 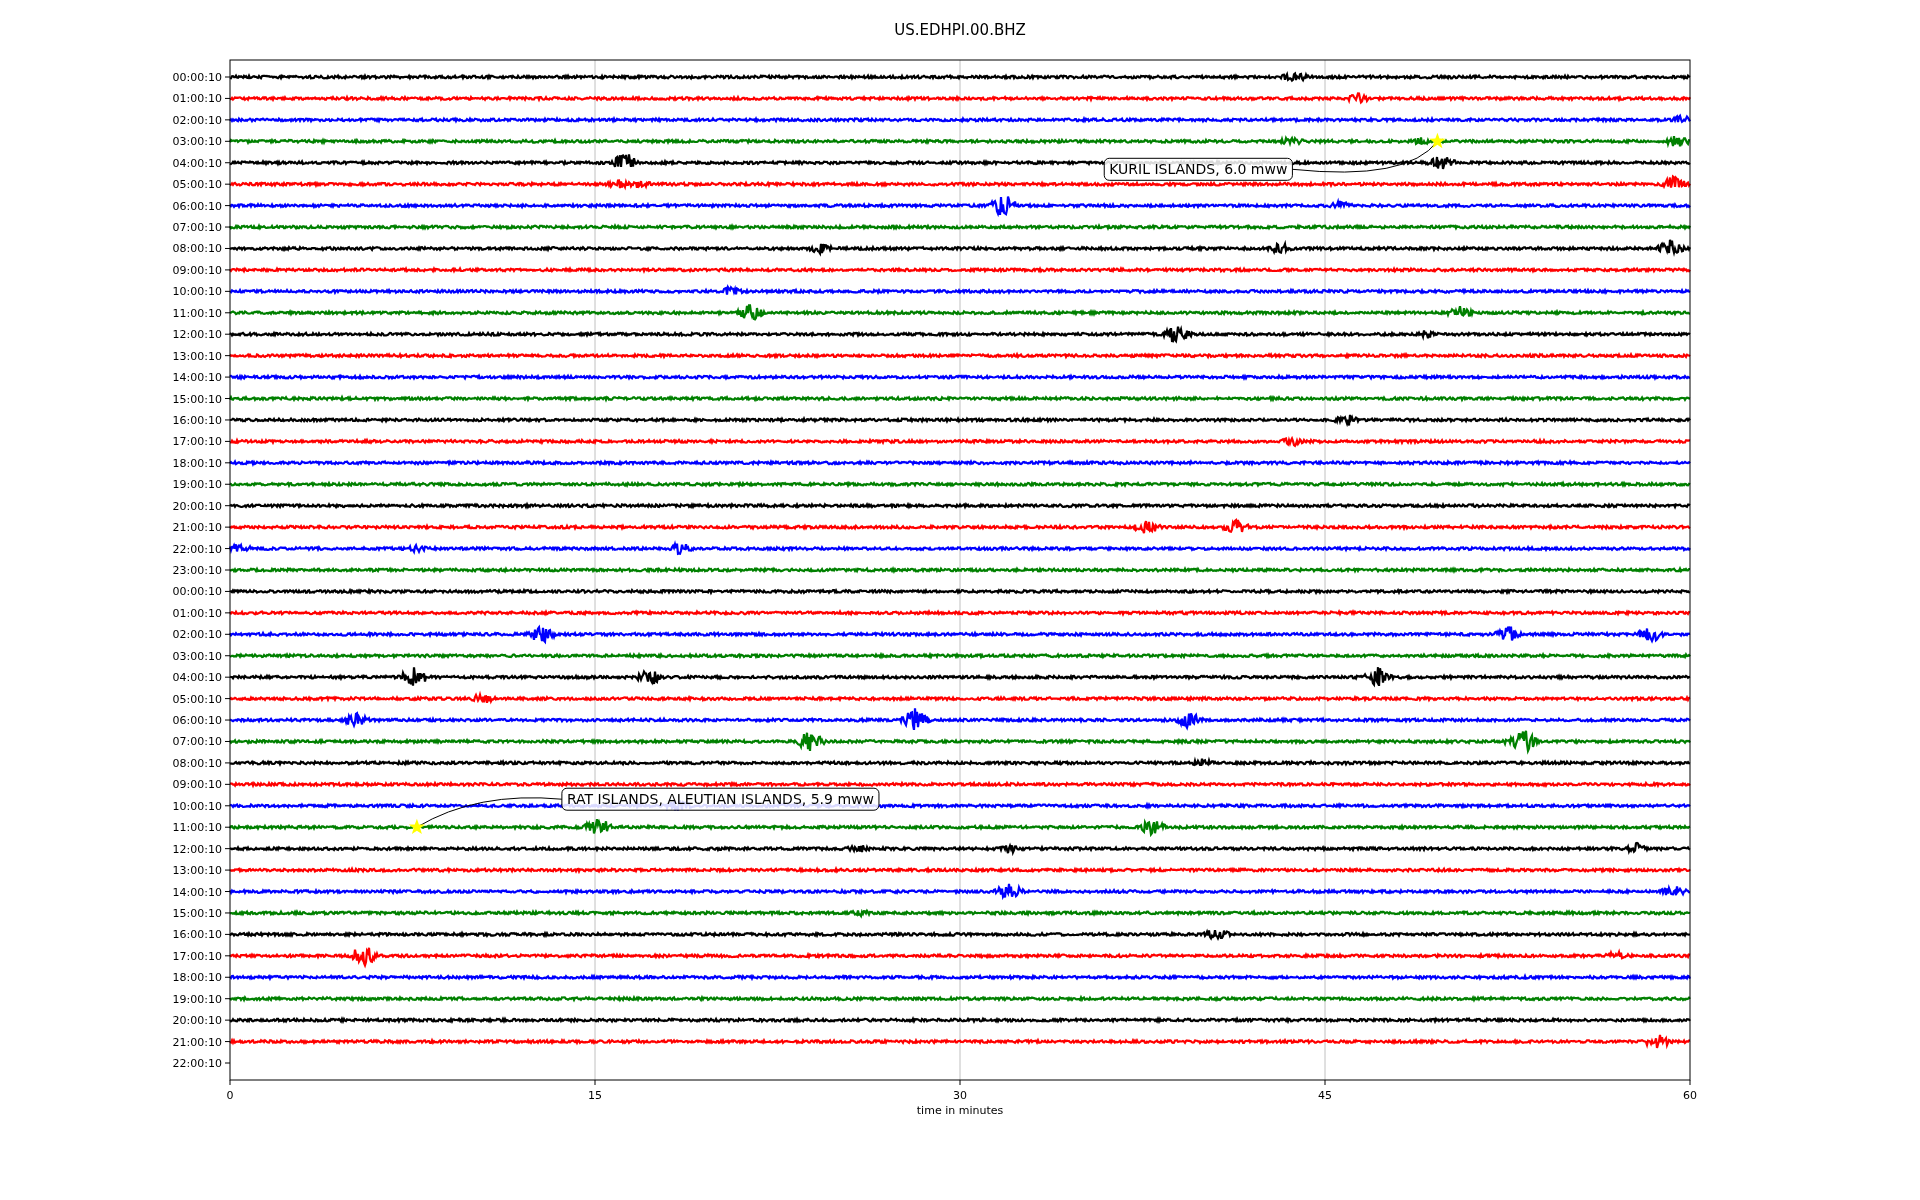 What do you see at coordinates (197, 871) in the screenshot?
I see `time-label: 13:00:10` at bounding box center [197, 871].